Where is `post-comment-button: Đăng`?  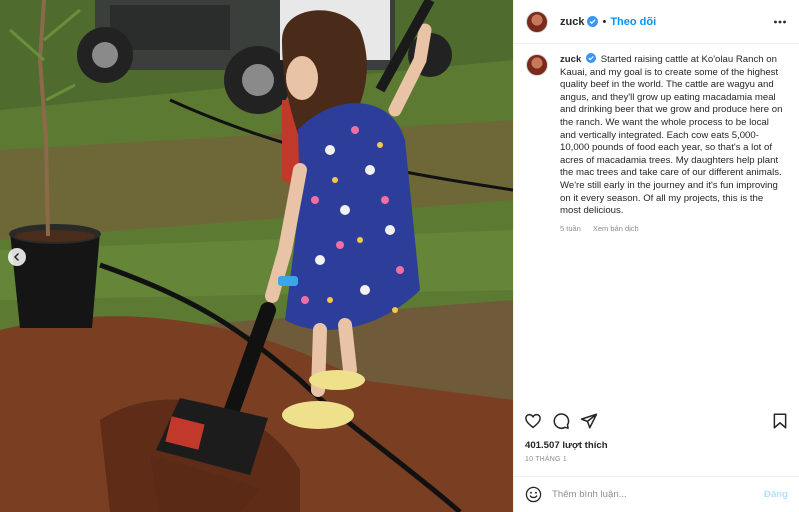
post-comment-button: Đăng is located at coordinates (776, 494).